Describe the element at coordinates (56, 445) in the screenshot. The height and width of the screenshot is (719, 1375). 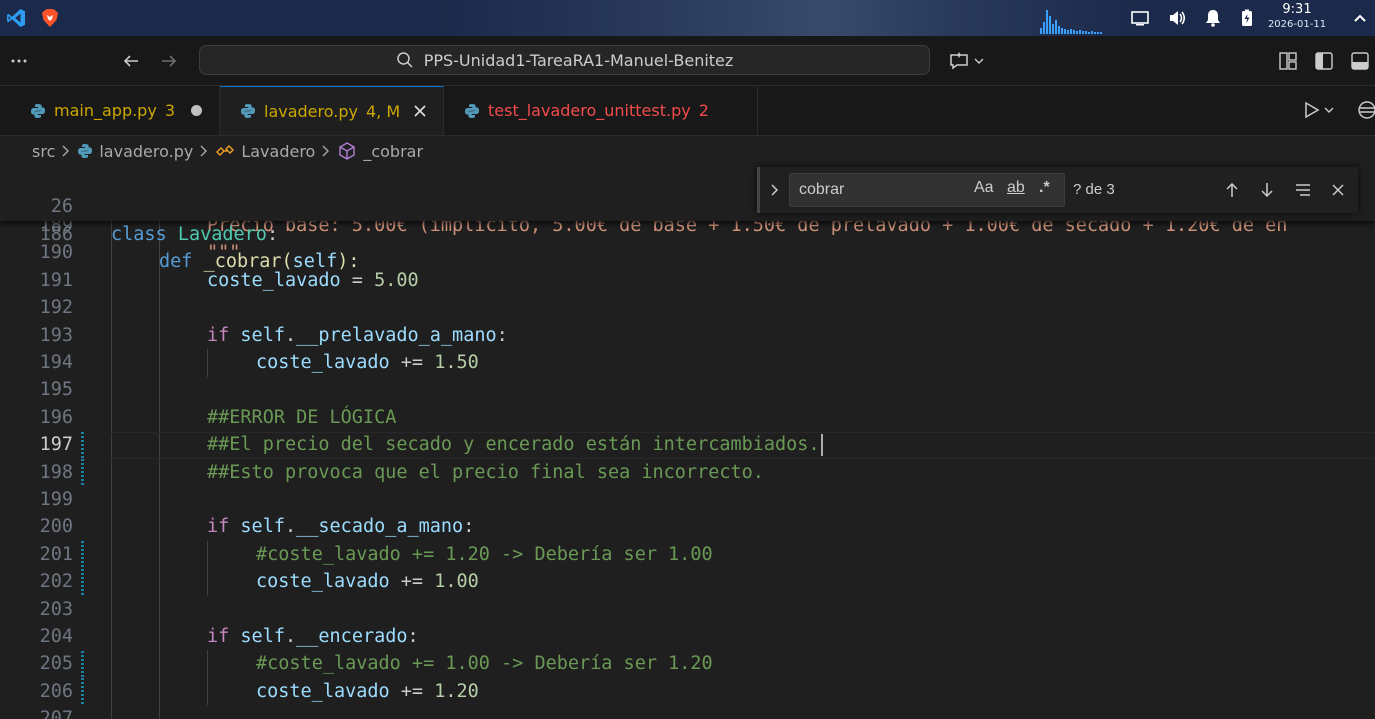
I see `line-number: 197` at that location.